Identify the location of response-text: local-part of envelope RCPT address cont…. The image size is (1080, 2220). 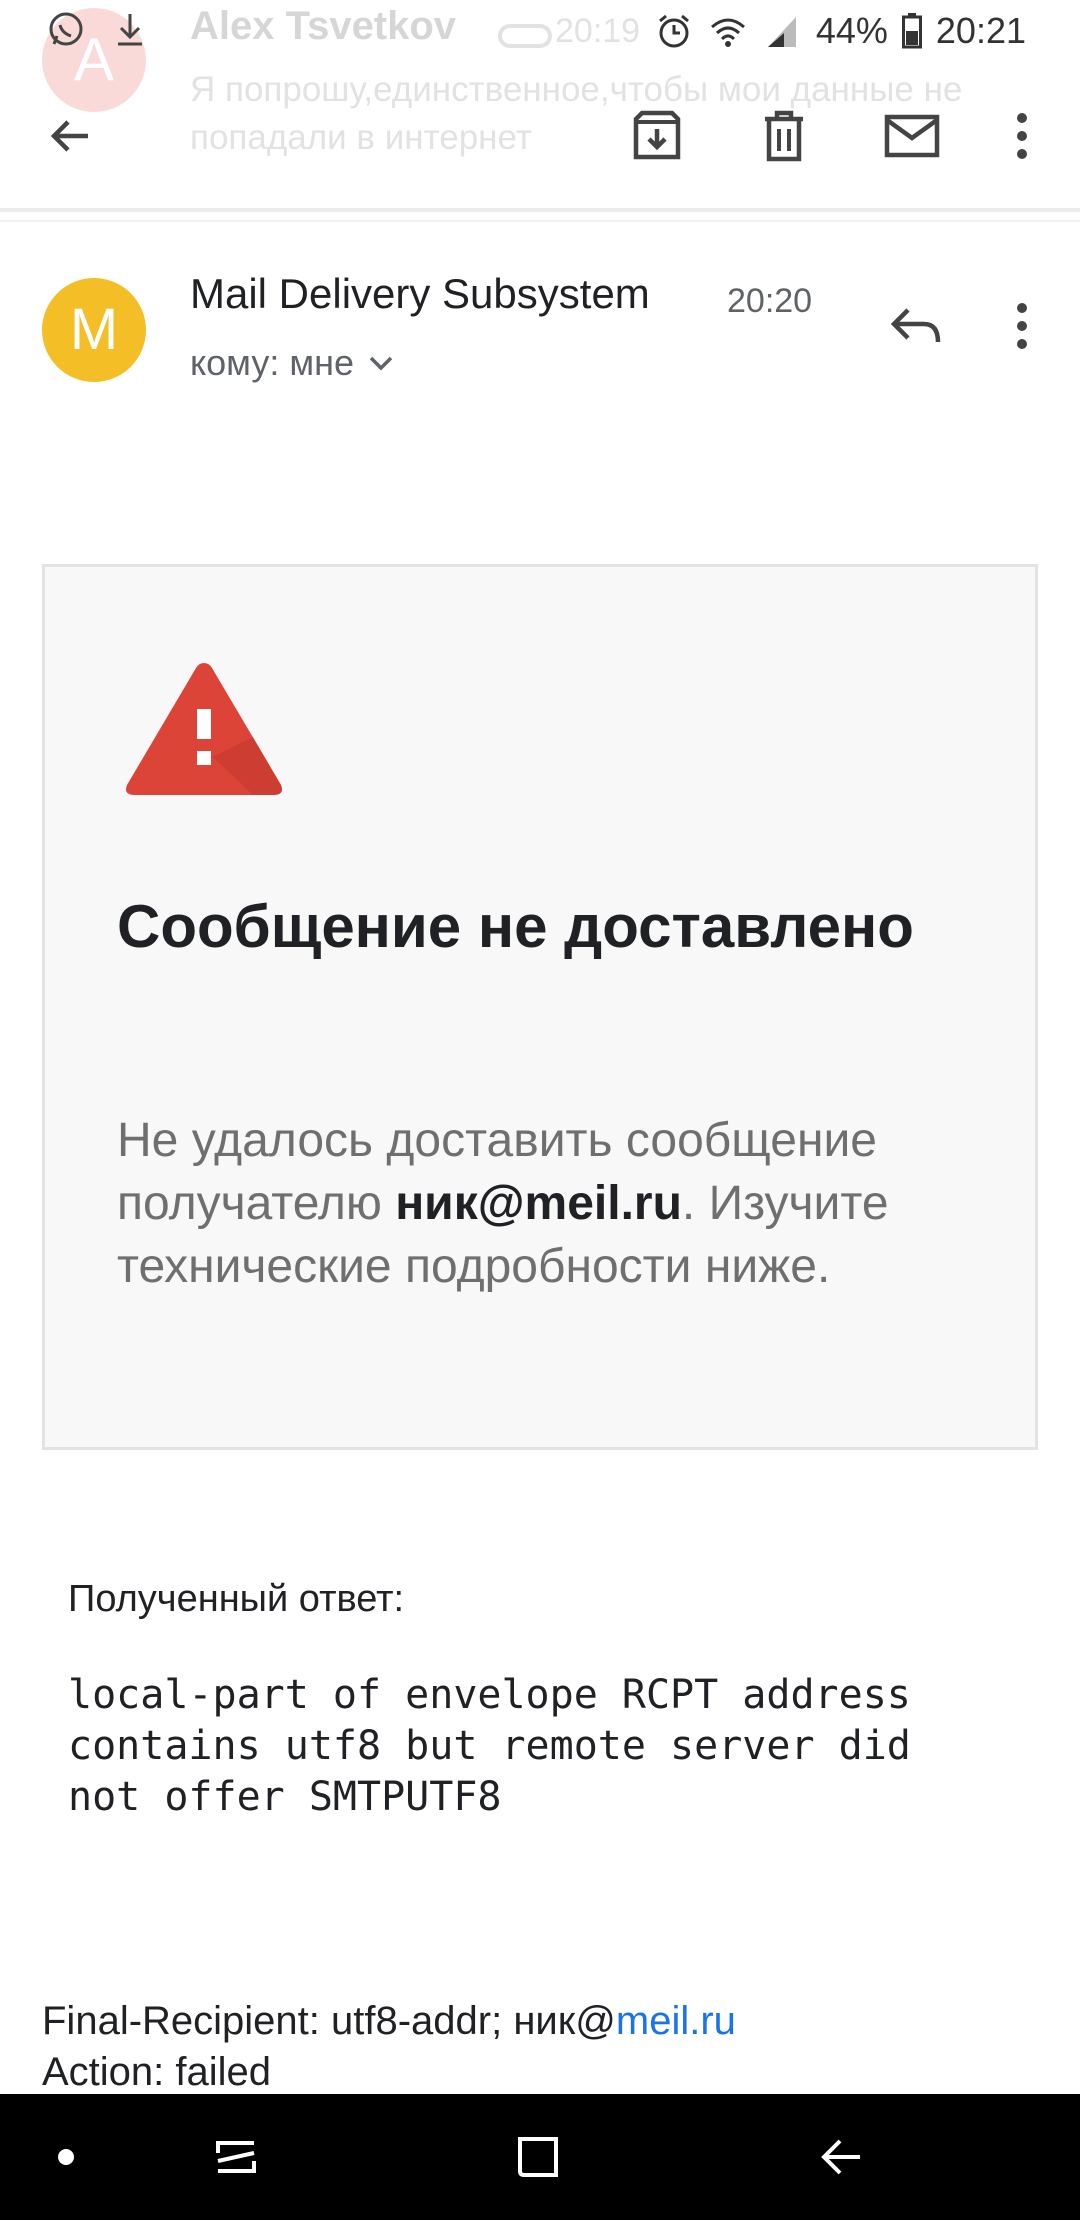
(489, 1746).